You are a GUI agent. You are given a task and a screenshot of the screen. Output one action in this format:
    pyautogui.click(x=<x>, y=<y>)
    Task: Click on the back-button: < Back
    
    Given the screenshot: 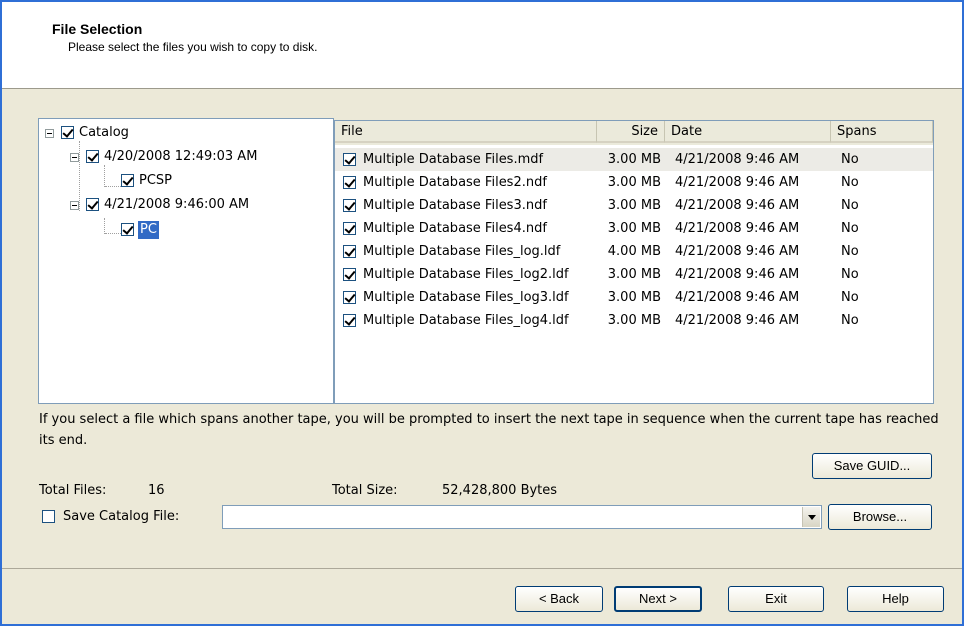 What is the action you would take?
    pyautogui.click(x=559, y=599)
    